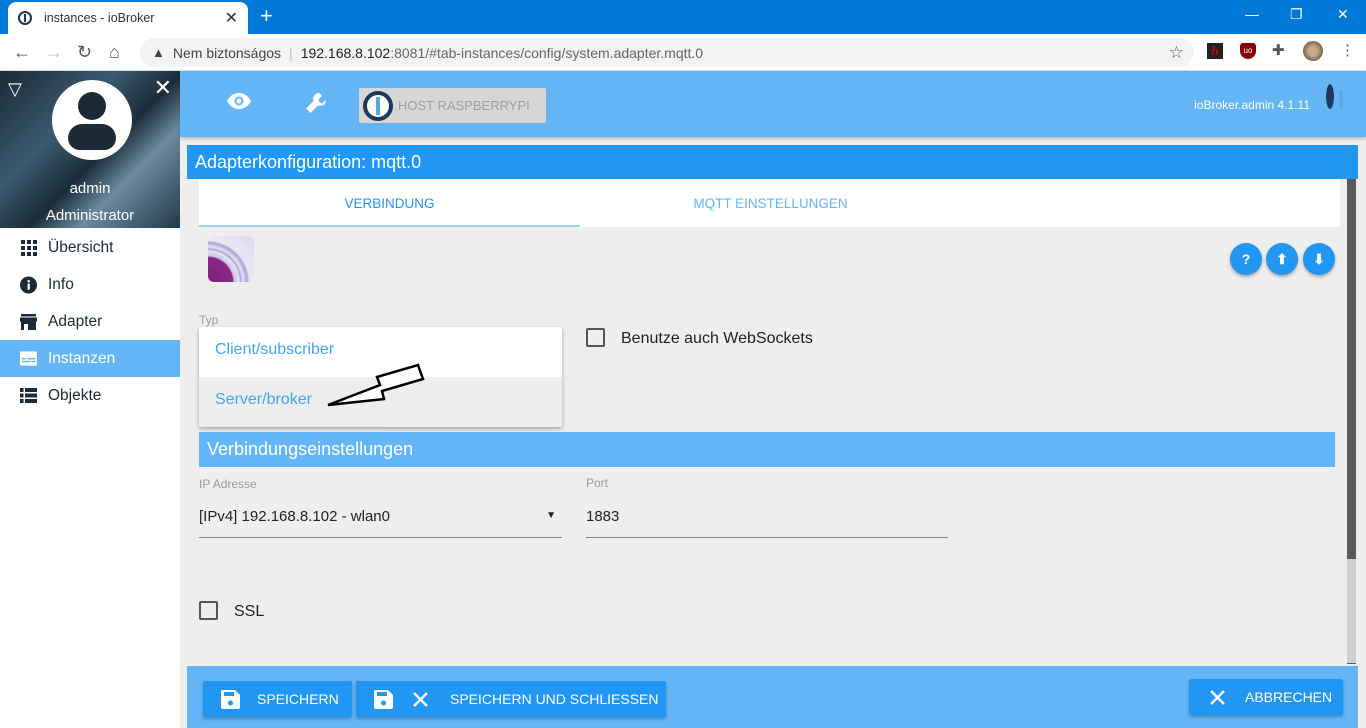  Describe the element at coordinates (61, 284) in the screenshot. I see `sidebar-item-label: Info` at that location.